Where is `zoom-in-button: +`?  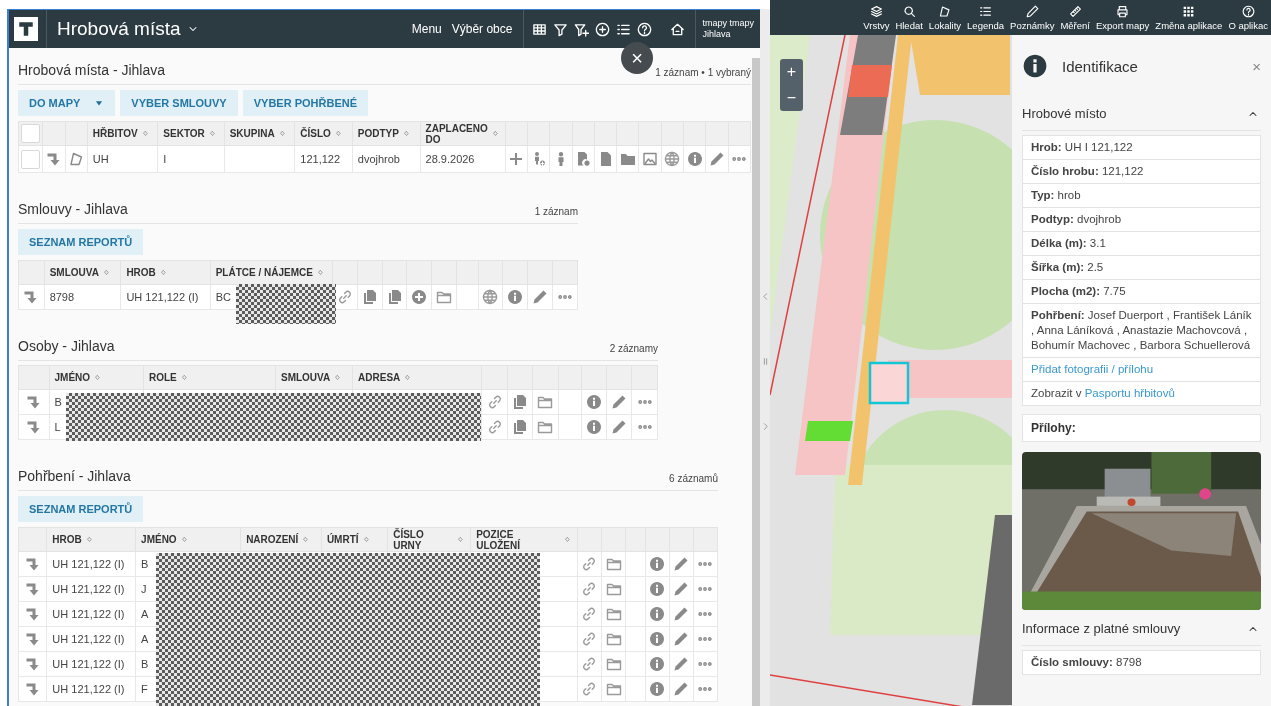 zoom-in-button: + is located at coordinates (791, 72).